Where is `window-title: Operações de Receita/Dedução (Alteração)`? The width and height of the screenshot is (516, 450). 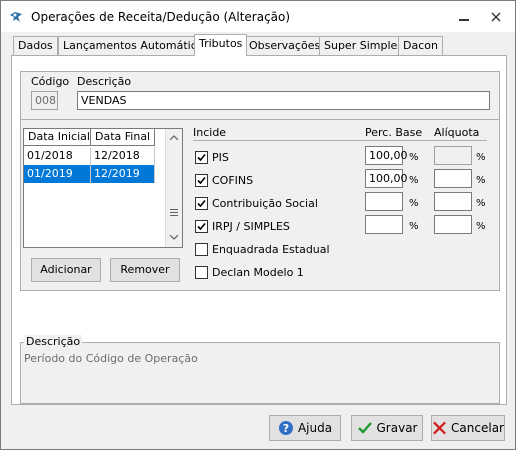 window-title: Operações de Receita/Dedução (Alteração) is located at coordinates (161, 17).